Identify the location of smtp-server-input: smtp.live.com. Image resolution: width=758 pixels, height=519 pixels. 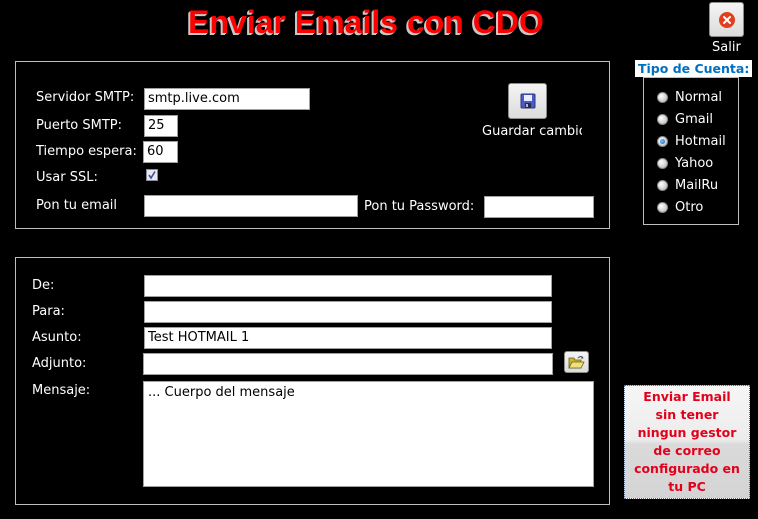
(227, 99).